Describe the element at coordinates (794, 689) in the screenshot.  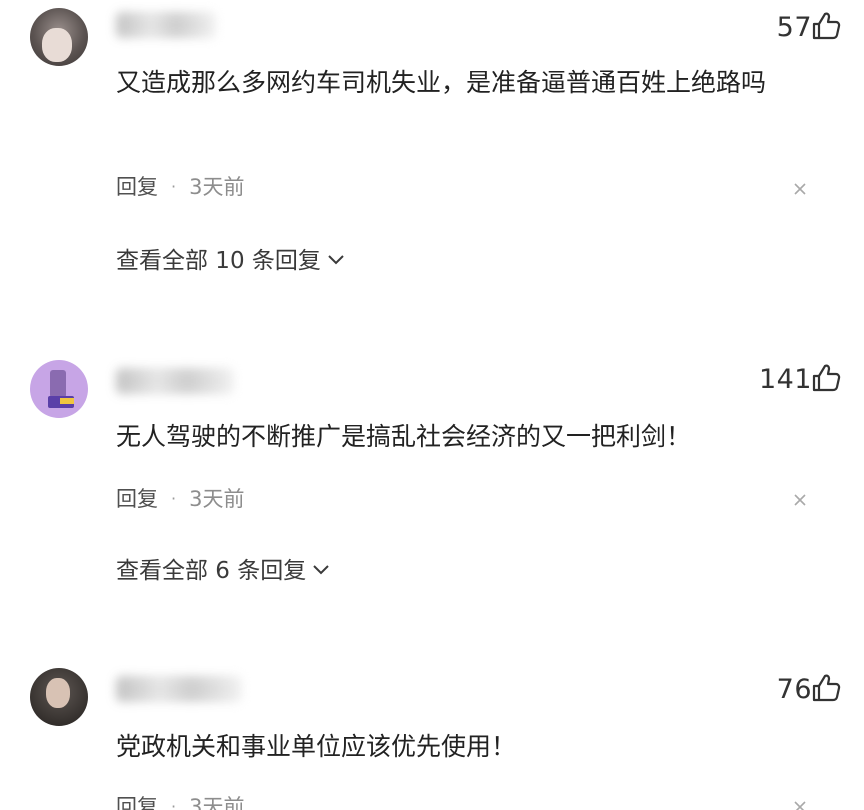
I see `like-count: 76` at that location.